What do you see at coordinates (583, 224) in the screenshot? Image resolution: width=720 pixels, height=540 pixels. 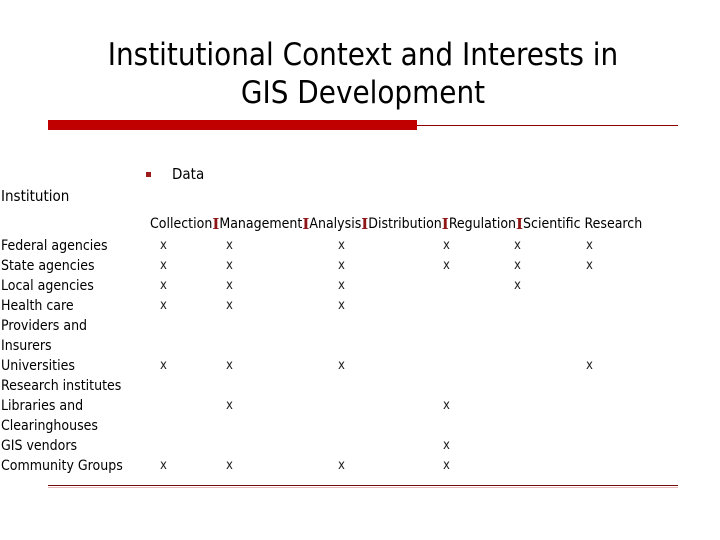 I see `matrix-column-header: Scientific Research` at bounding box center [583, 224].